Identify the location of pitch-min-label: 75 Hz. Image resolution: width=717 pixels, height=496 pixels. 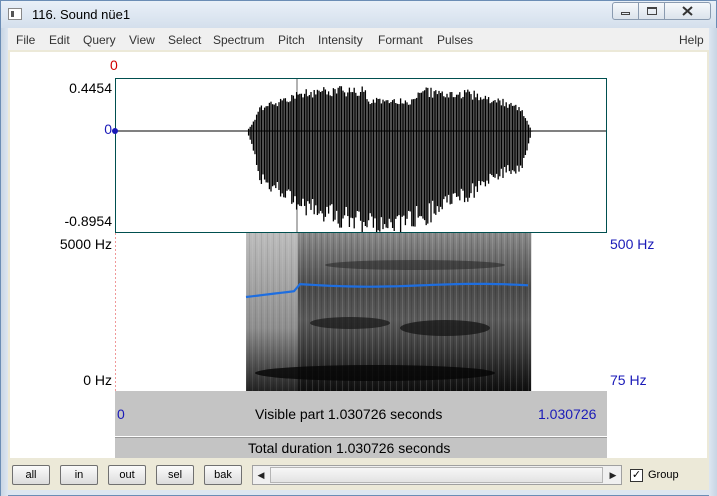
(628, 380).